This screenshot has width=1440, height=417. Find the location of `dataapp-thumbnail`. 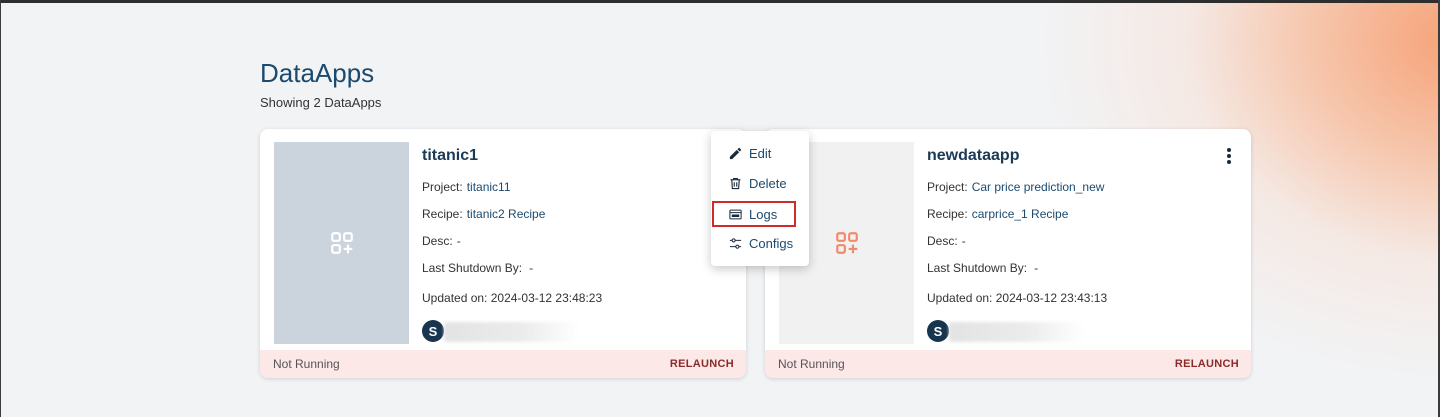

dataapp-thumbnail is located at coordinates (341, 243).